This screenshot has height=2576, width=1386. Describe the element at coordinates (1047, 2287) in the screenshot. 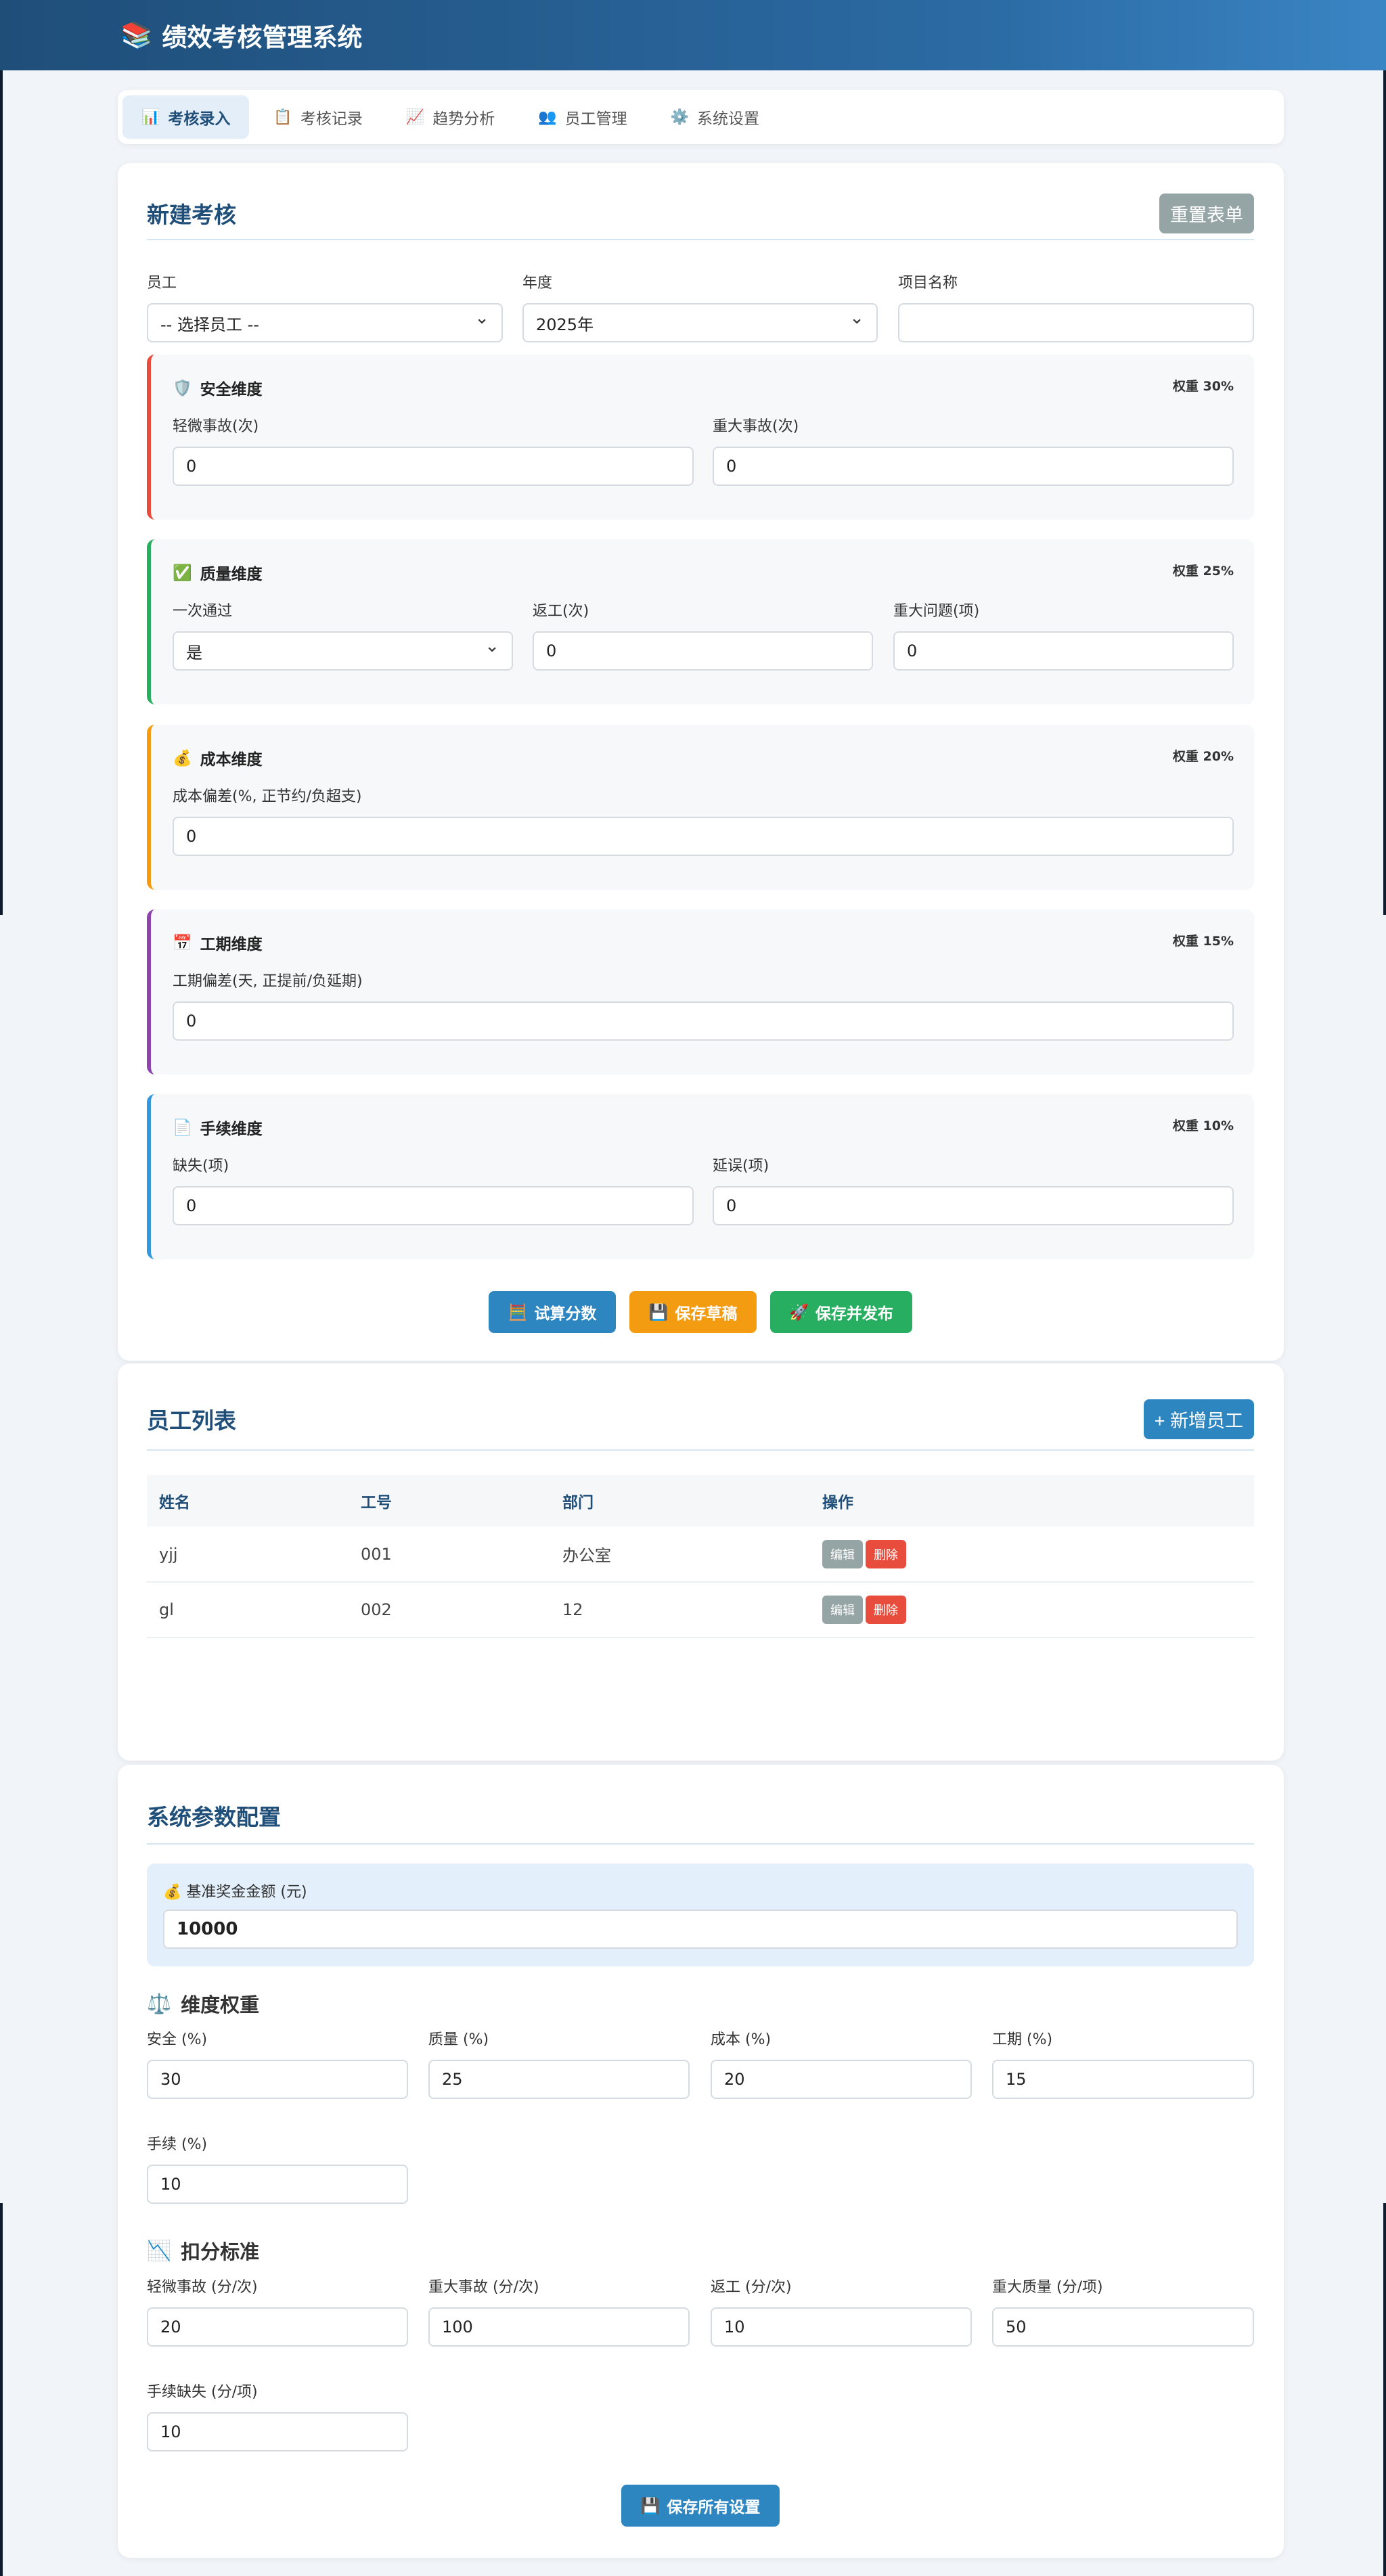

I see `field-label: 重大质量 (分/项)` at that location.